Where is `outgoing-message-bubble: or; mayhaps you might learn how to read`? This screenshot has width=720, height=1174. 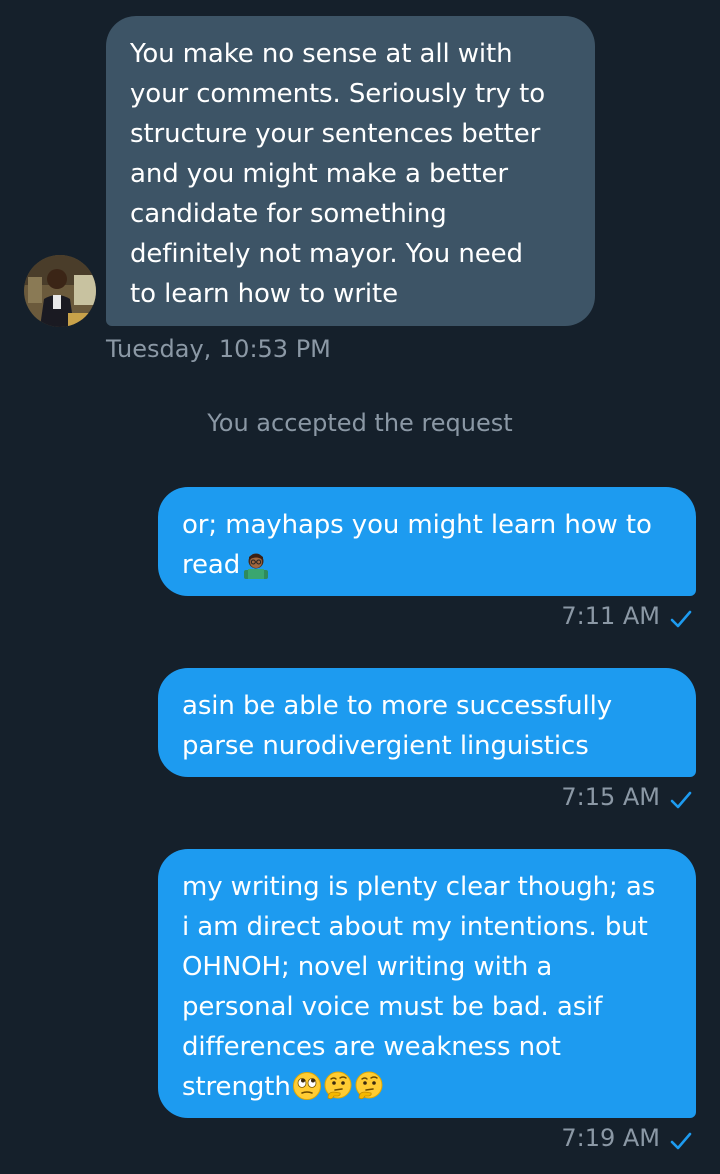 outgoing-message-bubble: or; mayhaps you might learn how to read is located at coordinates (427, 541).